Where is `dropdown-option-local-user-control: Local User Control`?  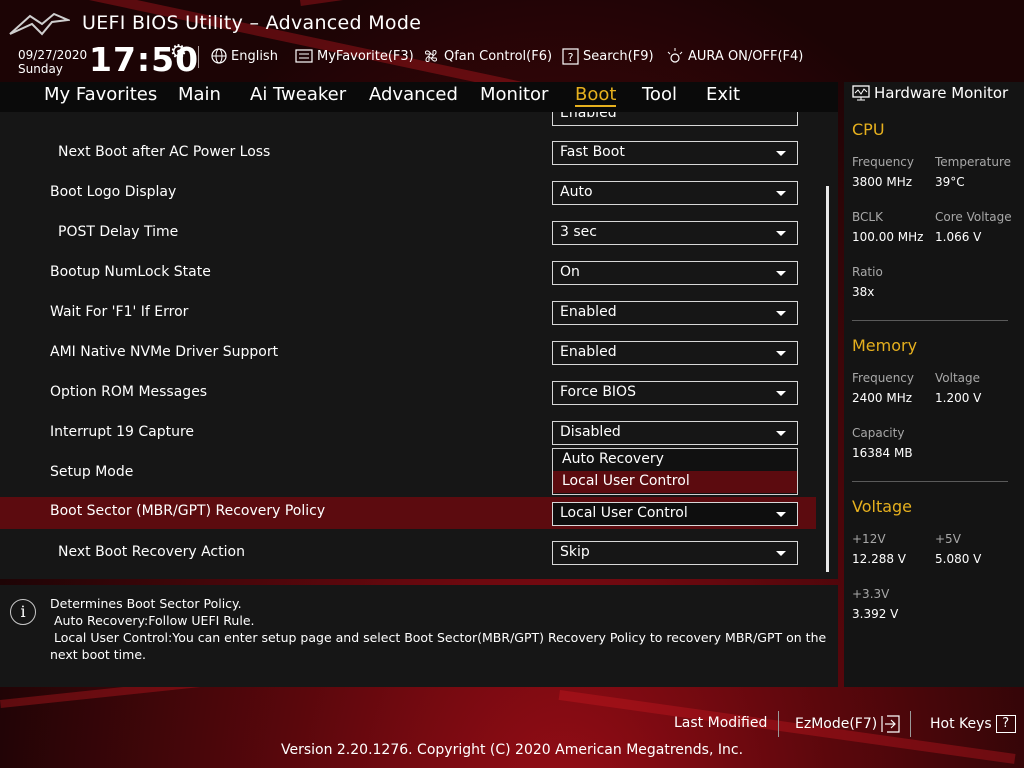
dropdown-option-local-user-control: Local User Control is located at coordinates (675, 482).